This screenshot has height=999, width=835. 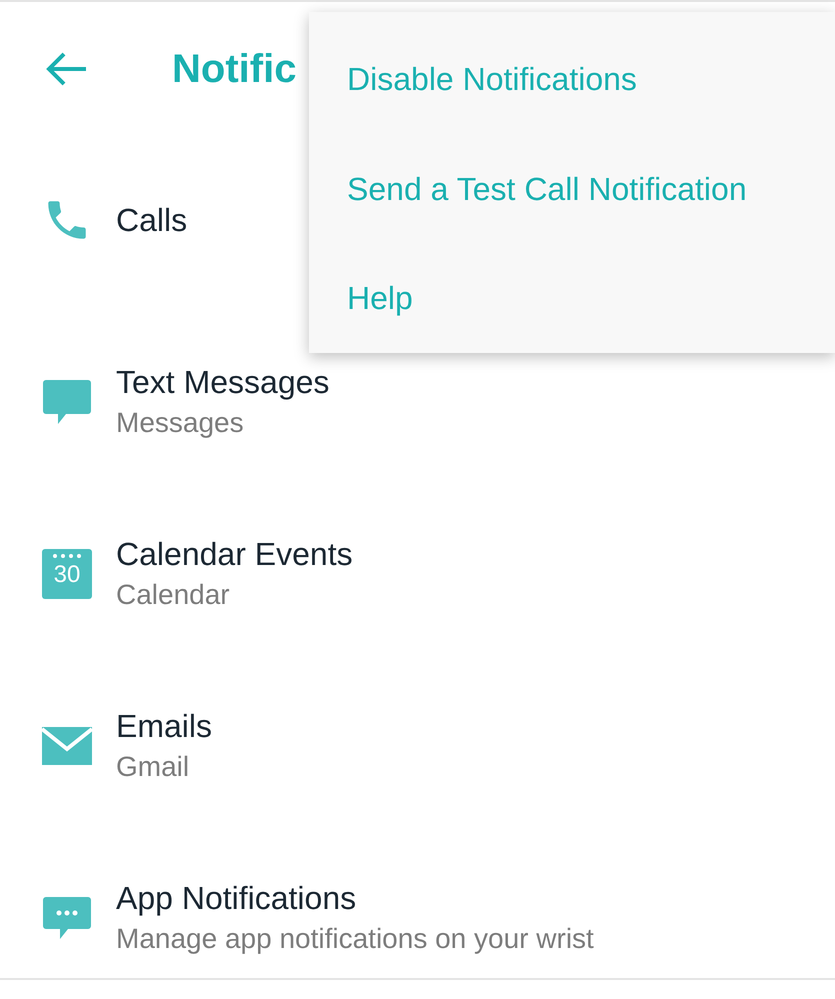 I want to click on calendar-icon: 30, so click(x=67, y=574).